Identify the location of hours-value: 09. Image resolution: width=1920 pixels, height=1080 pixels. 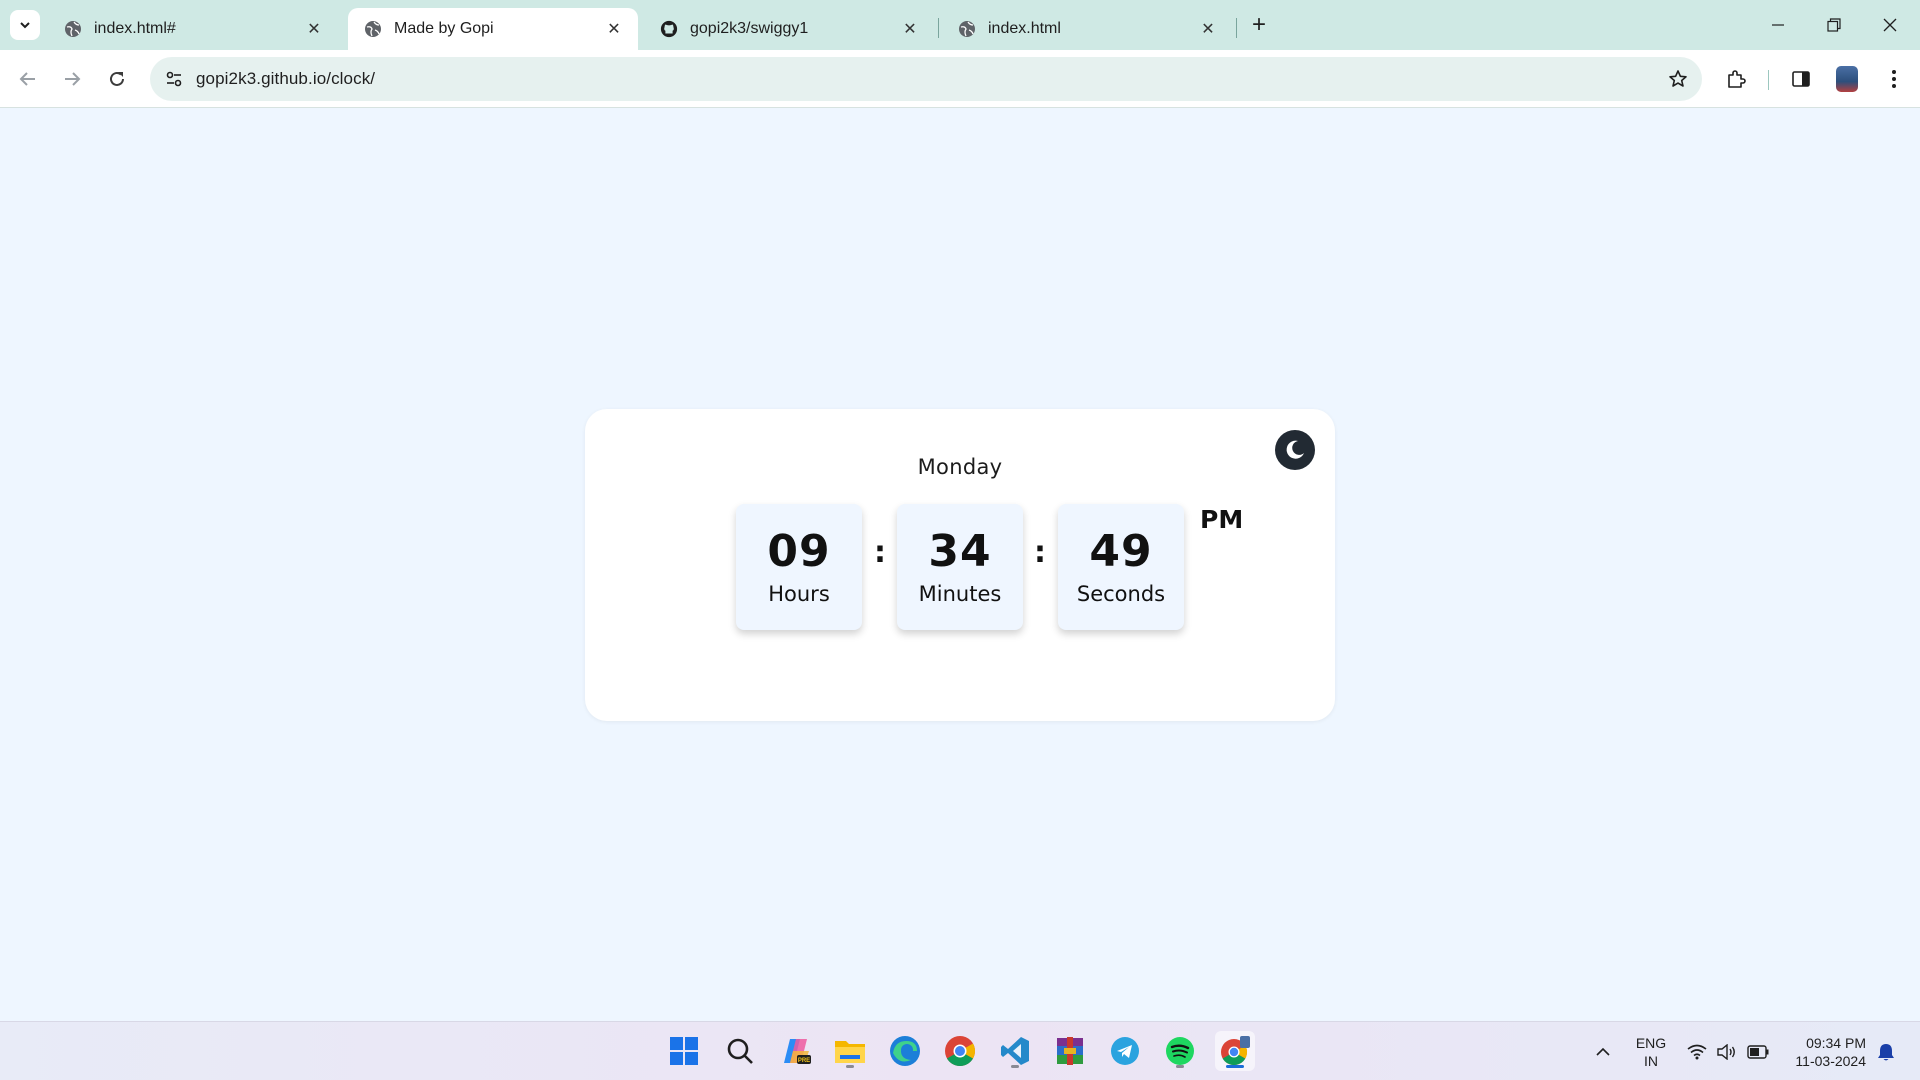
(799, 551).